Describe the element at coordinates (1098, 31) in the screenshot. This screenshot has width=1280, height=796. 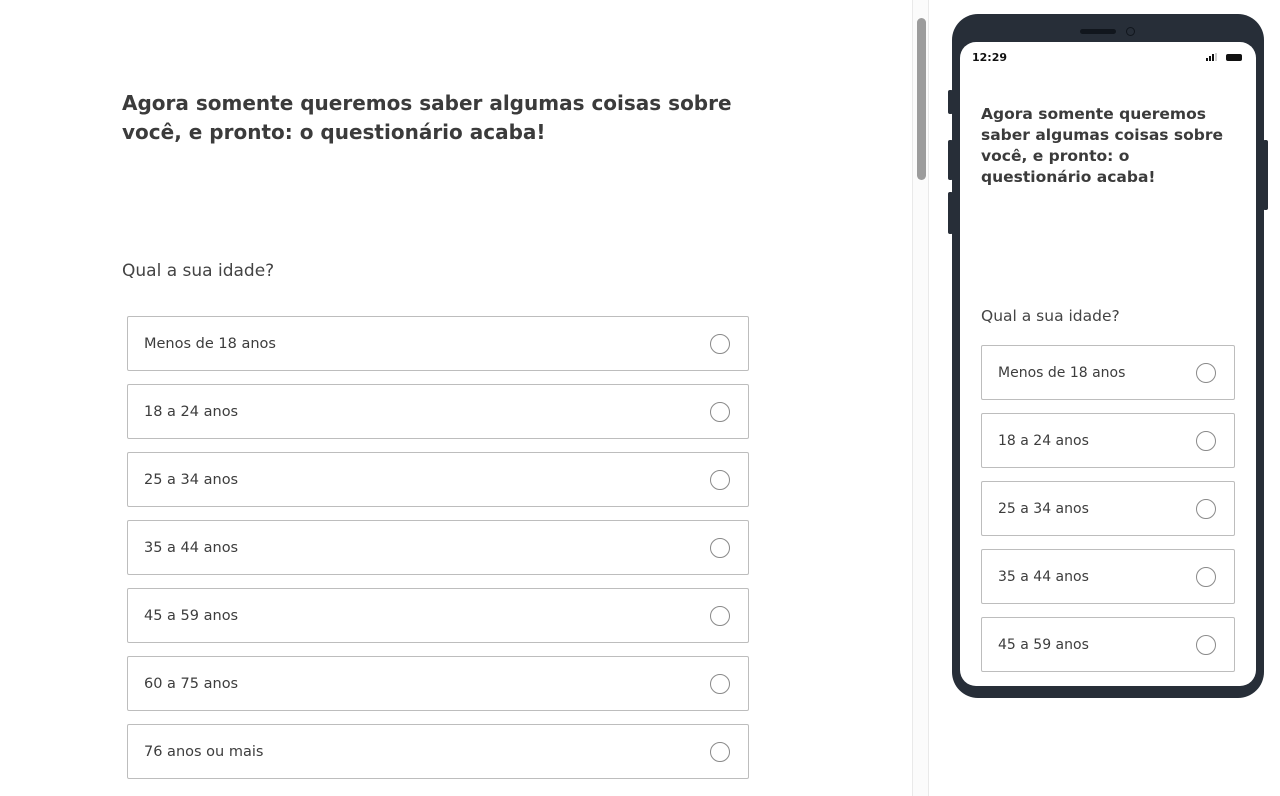
I see `phone-speaker` at that location.